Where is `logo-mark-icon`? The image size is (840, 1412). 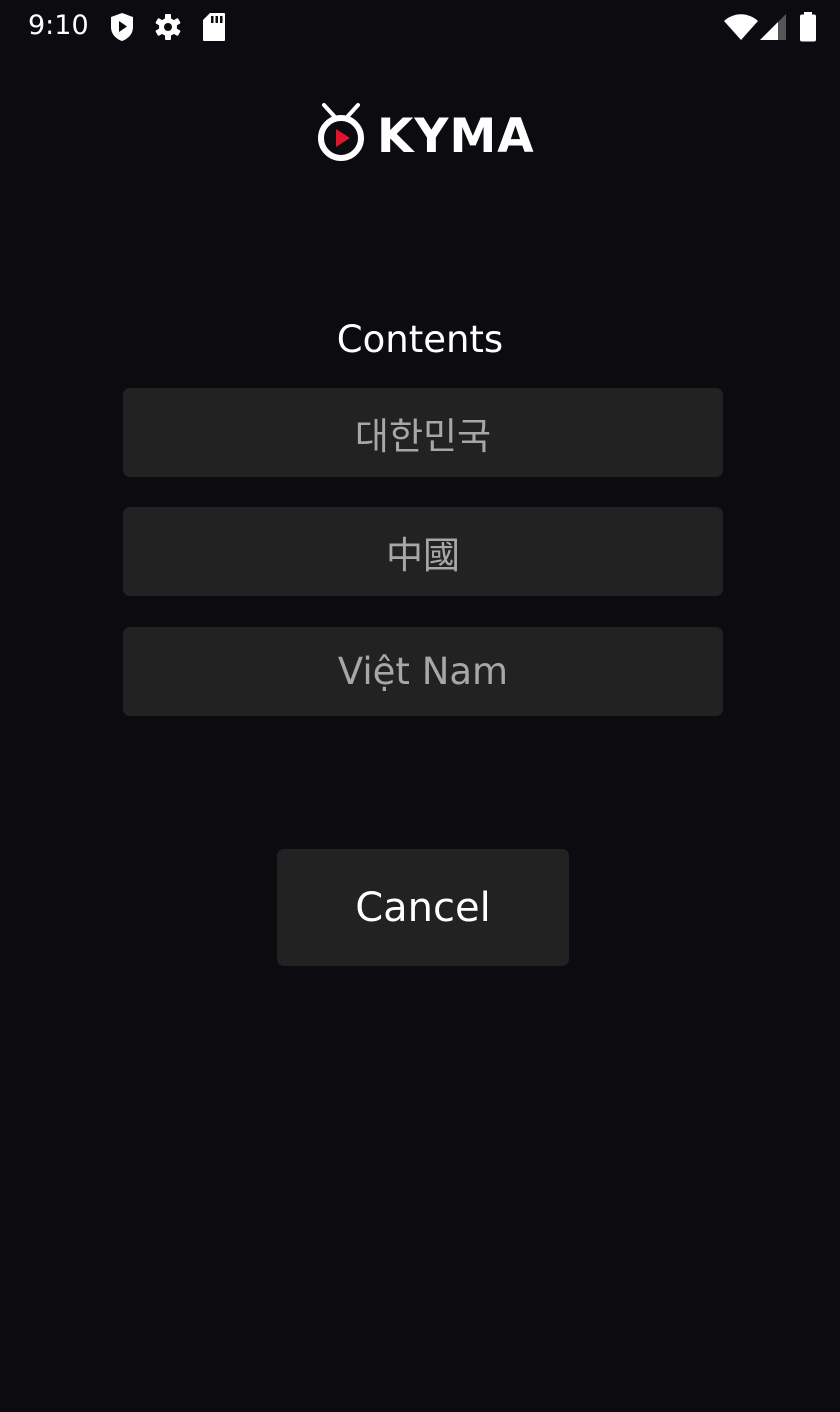 logo-mark-icon is located at coordinates (341, 132).